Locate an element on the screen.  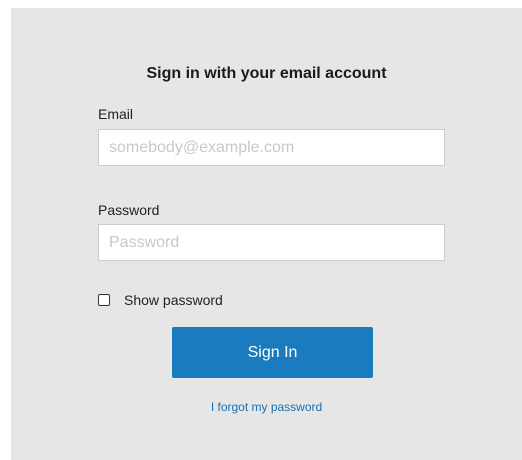
show-password-toggle: Show password is located at coordinates (160, 300).